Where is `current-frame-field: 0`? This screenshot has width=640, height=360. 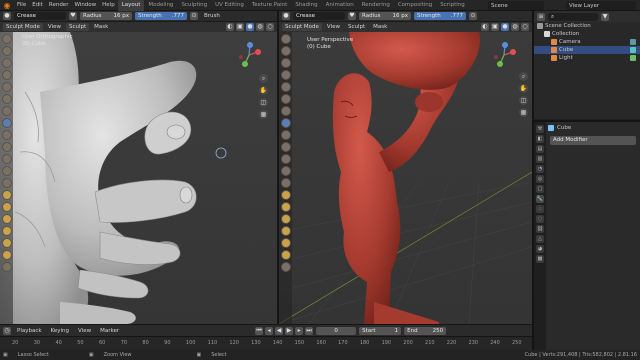
current-frame-field: 0 is located at coordinates (336, 330).